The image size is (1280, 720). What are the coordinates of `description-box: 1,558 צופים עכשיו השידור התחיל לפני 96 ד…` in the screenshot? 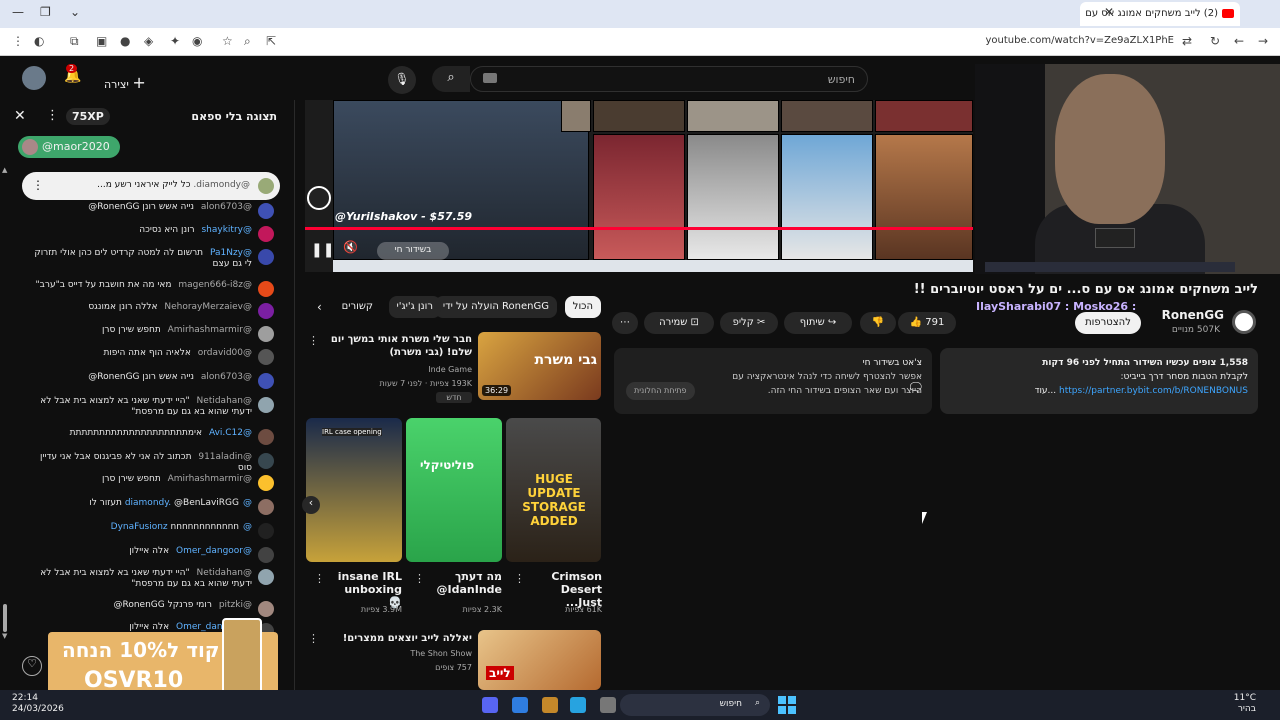 It's located at (1099, 381).